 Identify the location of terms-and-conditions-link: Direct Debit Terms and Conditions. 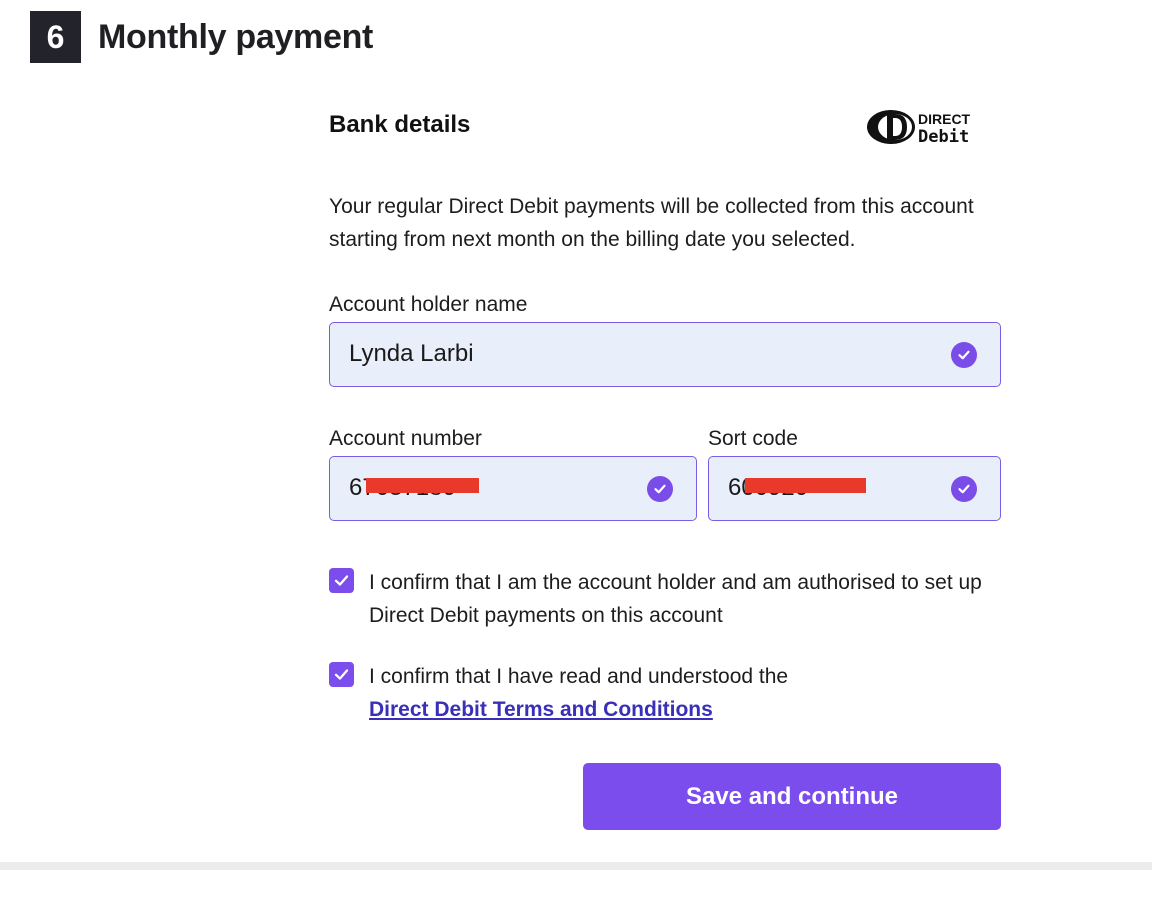
(541, 709).